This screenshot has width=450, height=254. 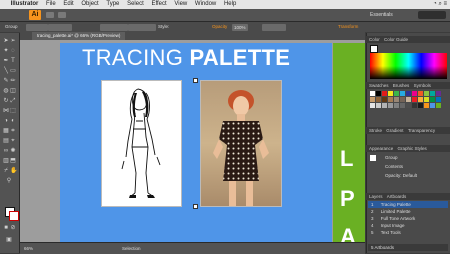 What do you see at coordinates (180, 4) in the screenshot?
I see `menu-view: View` at bounding box center [180, 4].